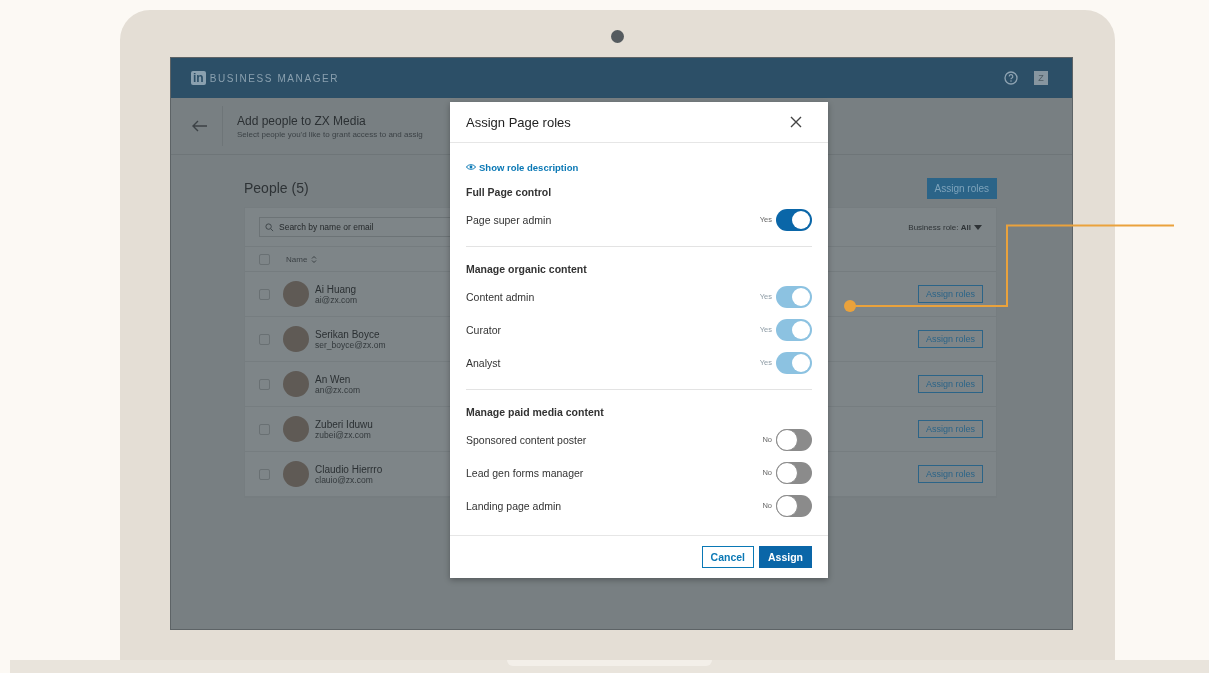  I want to click on camera-dot, so click(617, 36).